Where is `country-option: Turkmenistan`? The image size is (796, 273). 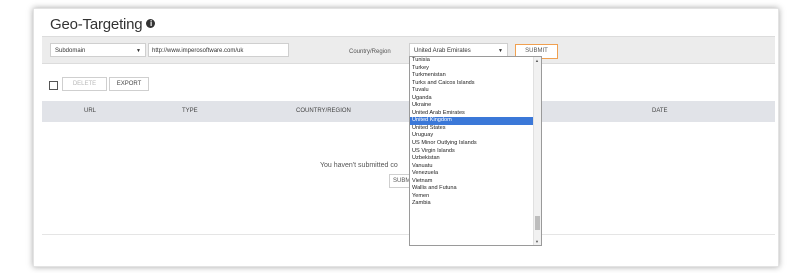 country-option: Turkmenistan is located at coordinates (472, 76).